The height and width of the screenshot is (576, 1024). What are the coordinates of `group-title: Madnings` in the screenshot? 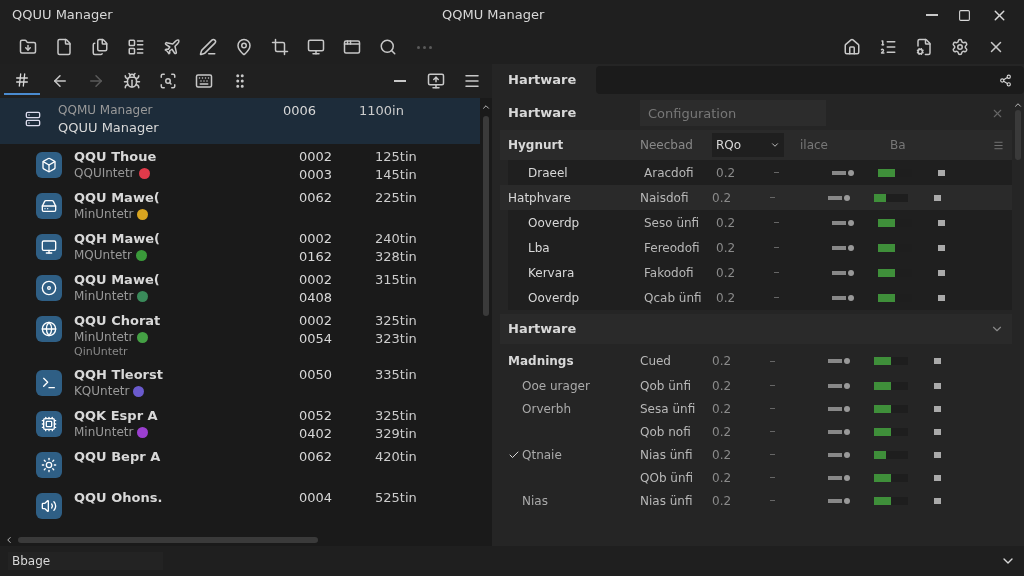 It's located at (541, 361).